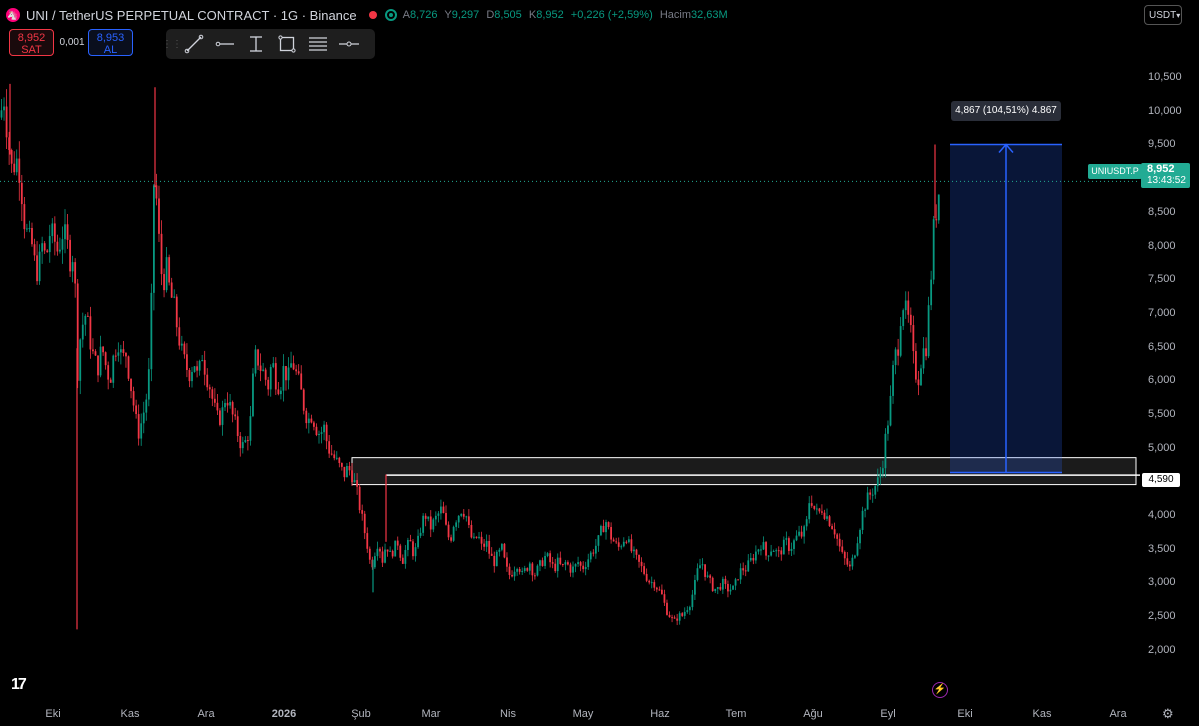 The width and height of the screenshot is (1199, 726). Describe the element at coordinates (284, 714) in the screenshot. I see `time-tick-label: 2026` at that location.